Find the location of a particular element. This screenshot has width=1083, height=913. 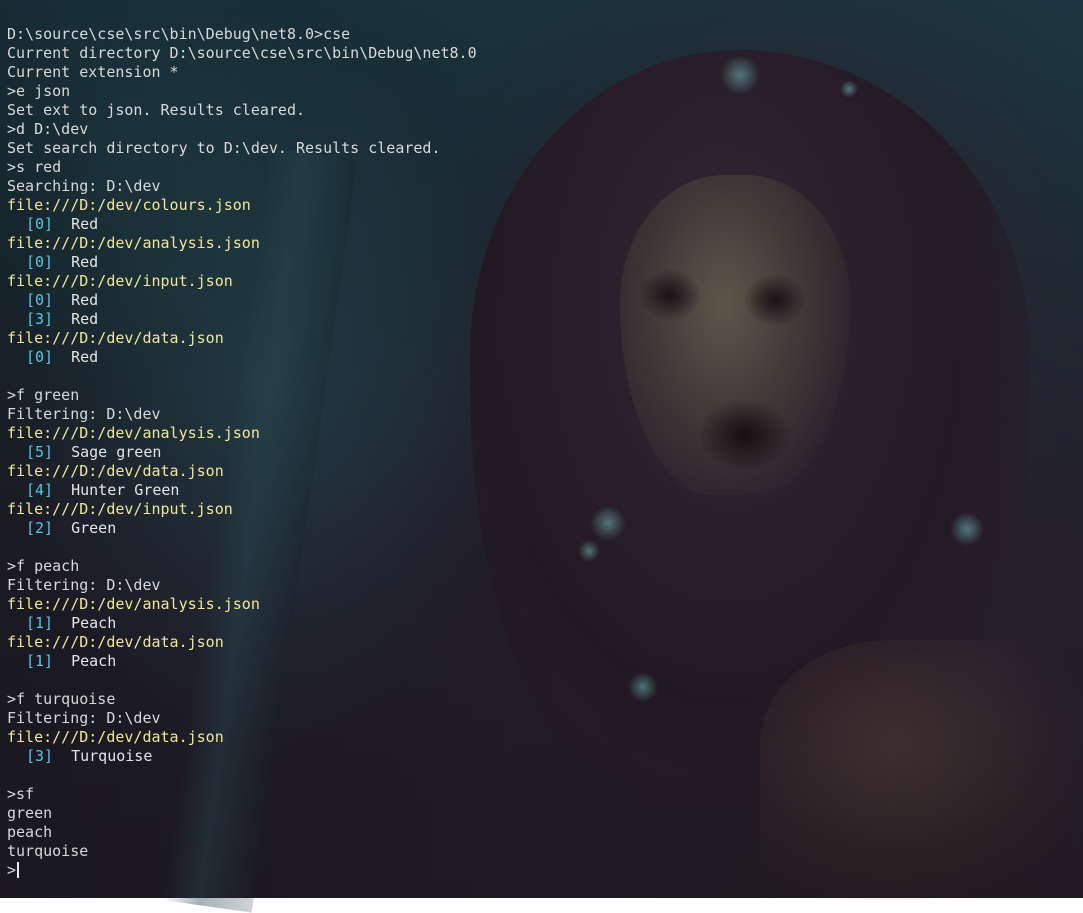

result-index: [2] is located at coordinates (40, 528).